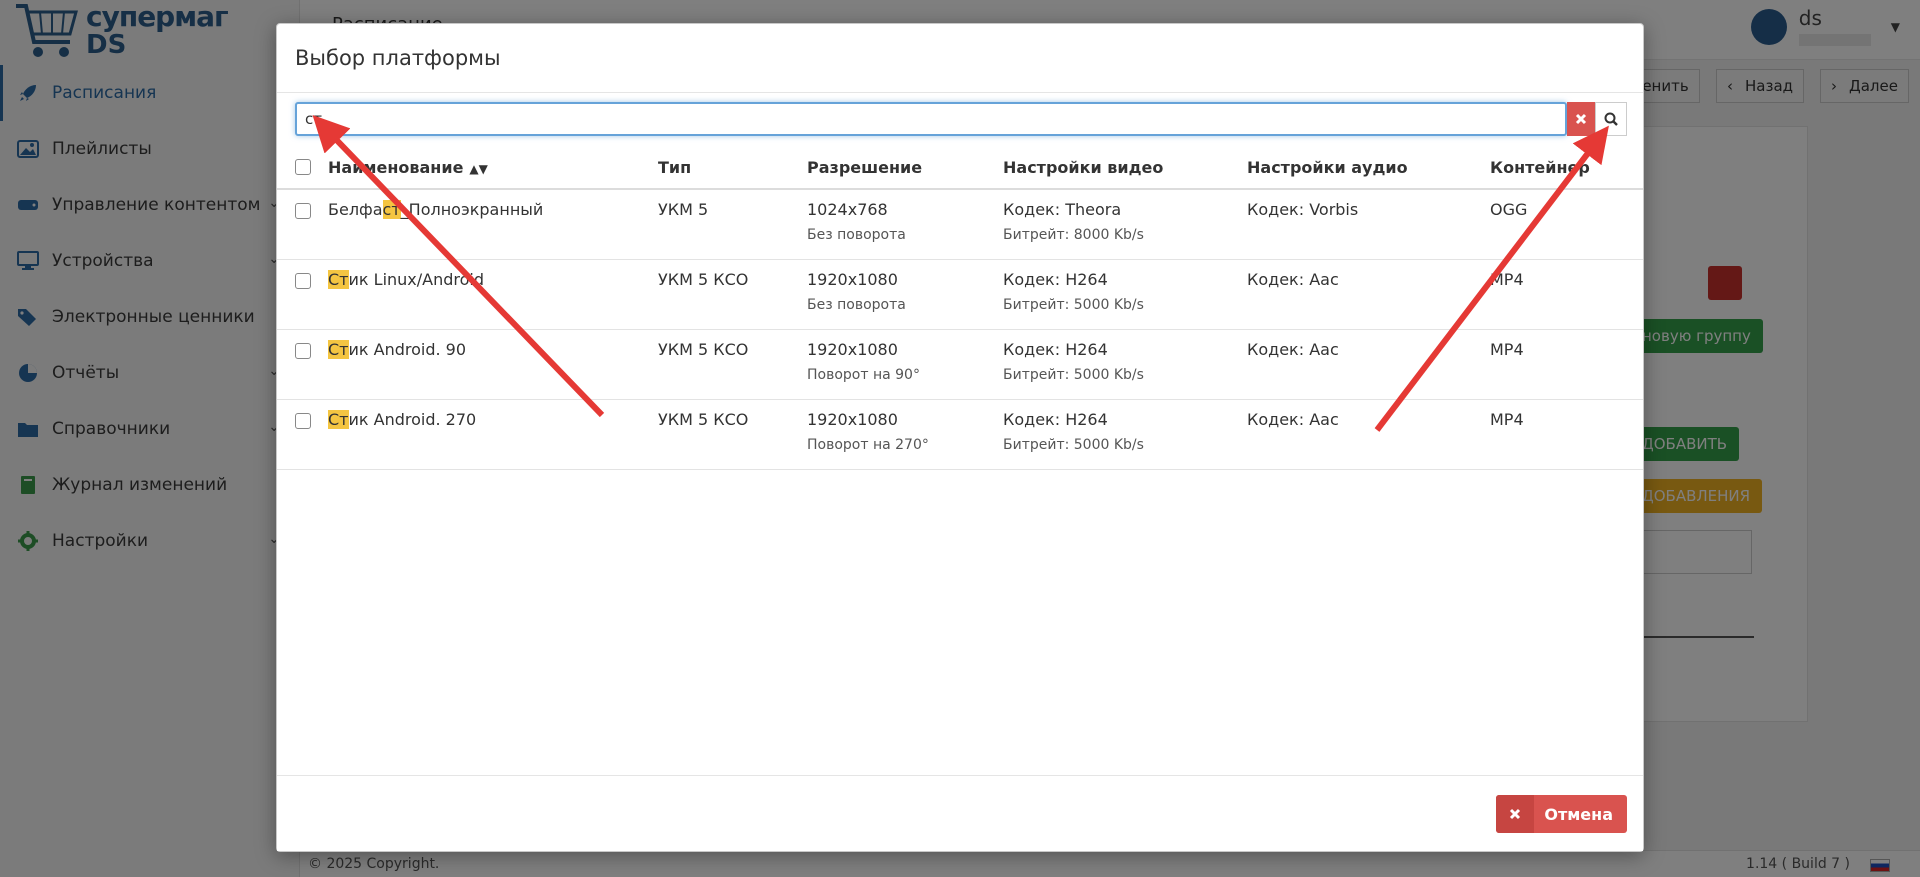 Image resolution: width=1920 pixels, height=877 pixels. I want to click on row-audio: Кодек: Vorbis, so click(1303, 209).